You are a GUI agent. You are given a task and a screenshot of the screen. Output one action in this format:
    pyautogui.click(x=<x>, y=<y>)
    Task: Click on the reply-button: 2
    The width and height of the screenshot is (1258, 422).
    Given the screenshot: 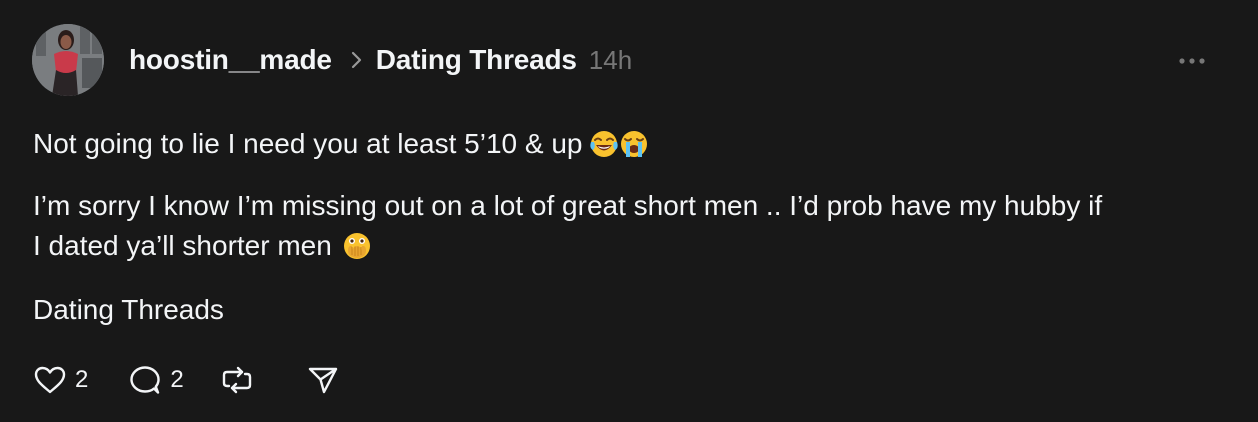 What is the action you would take?
    pyautogui.click(x=156, y=380)
    